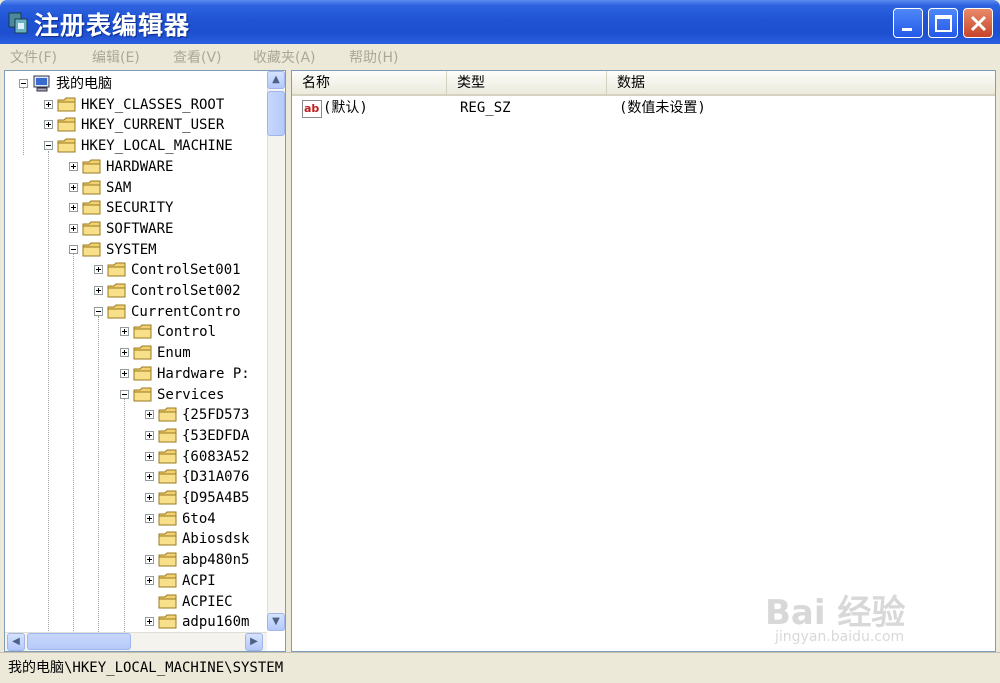 This screenshot has width=1000, height=683. What do you see at coordinates (197, 57) in the screenshot?
I see `menu-view: 查看(V)` at bounding box center [197, 57].